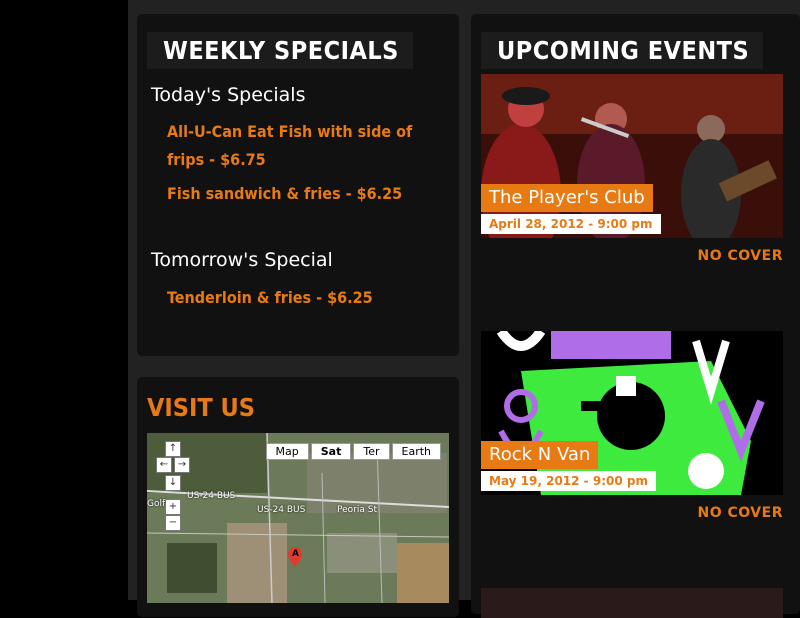 Image resolution: width=800 pixels, height=618 pixels. Describe the element at coordinates (164, 465) in the screenshot. I see `pan-left-icon: ←` at that location.